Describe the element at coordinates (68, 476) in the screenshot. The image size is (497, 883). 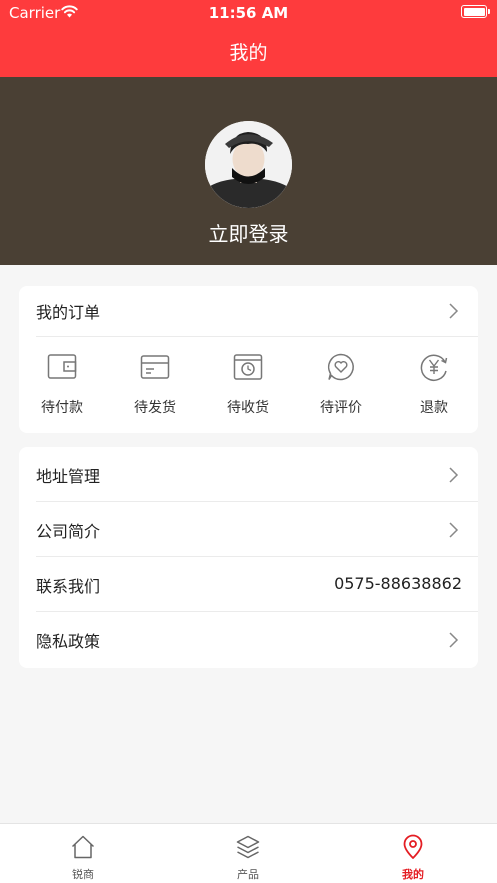
I see `menu-item-label: 地址管理` at that location.